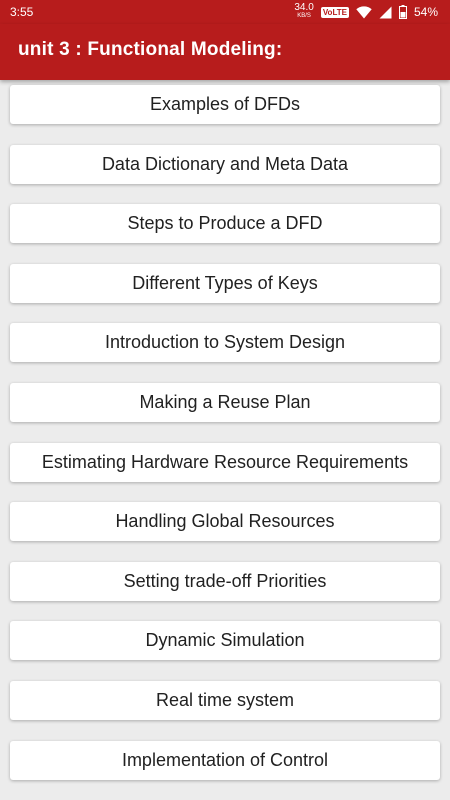  What do you see at coordinates (225, 104) in the screenshot?
I see `topic-button: Examples of DFDs` at bounding box center [225, 104].